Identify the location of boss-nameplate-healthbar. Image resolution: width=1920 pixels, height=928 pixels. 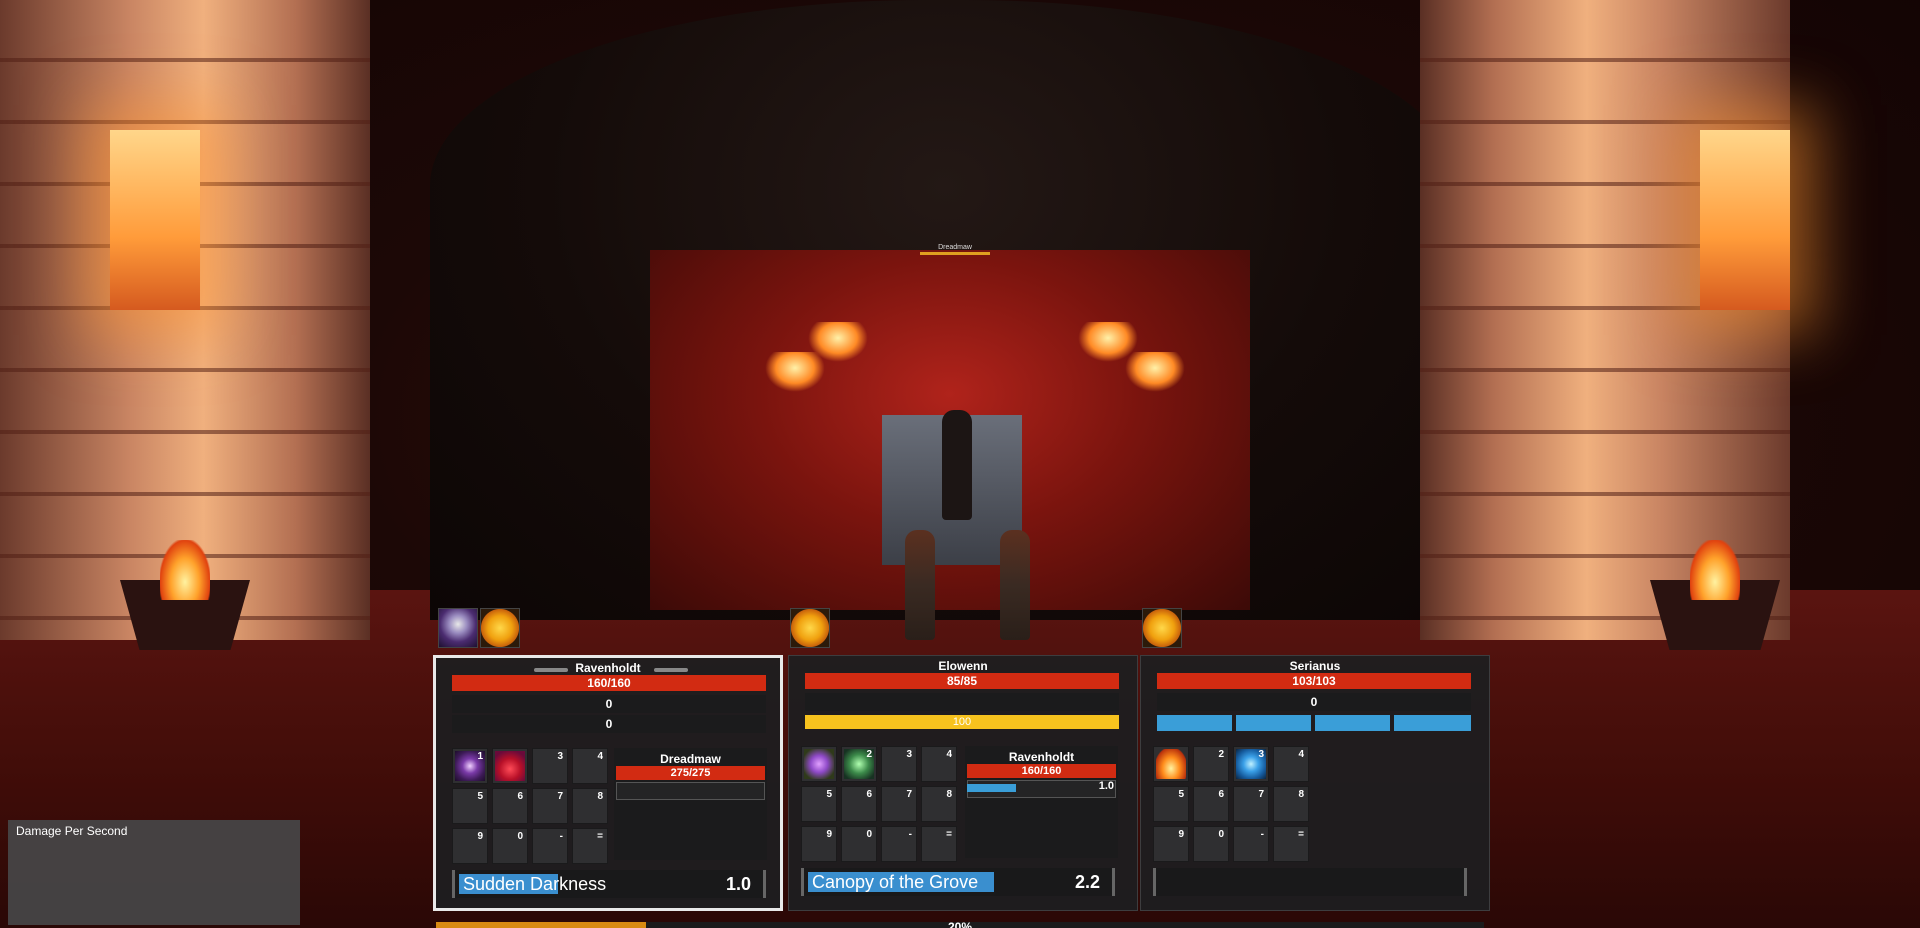
(955, 253).